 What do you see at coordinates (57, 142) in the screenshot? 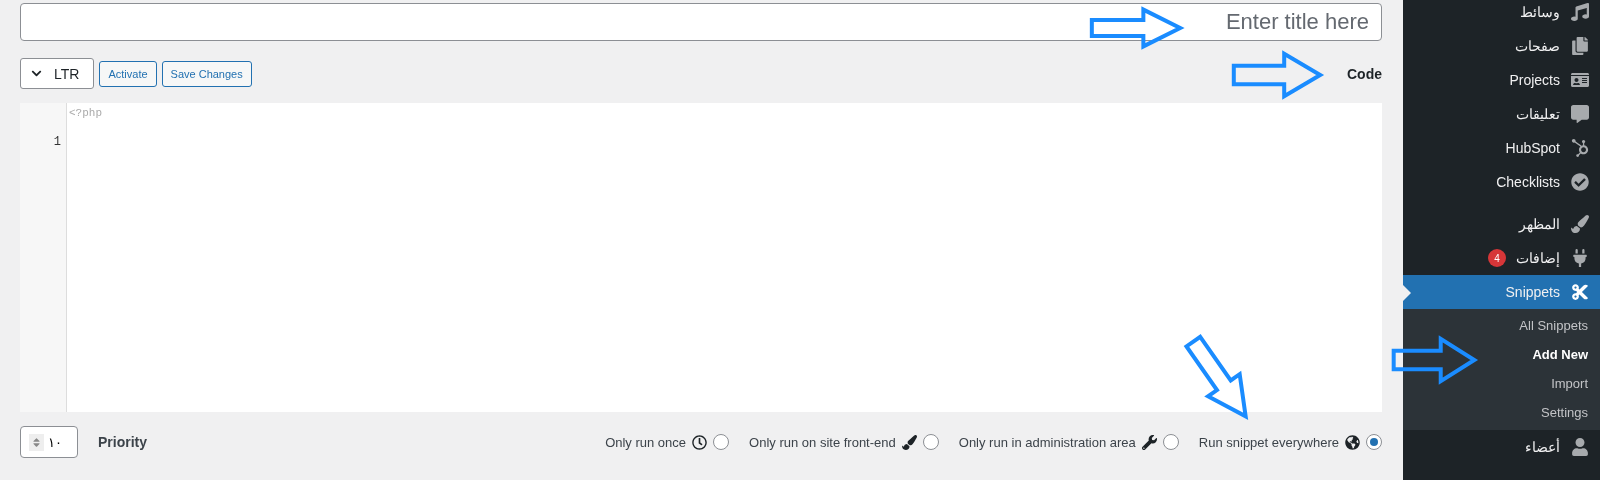
I see `line-number: 1` at bounding box center [57, 142].